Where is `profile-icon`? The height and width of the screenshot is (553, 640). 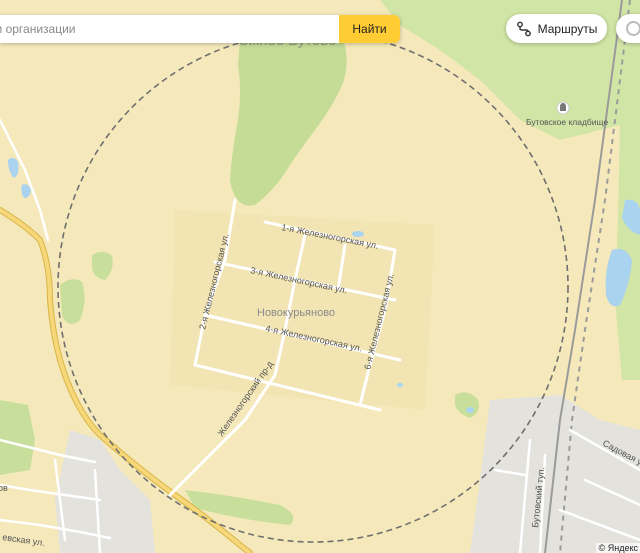 profile-icon is located at coordinates (633, 28).